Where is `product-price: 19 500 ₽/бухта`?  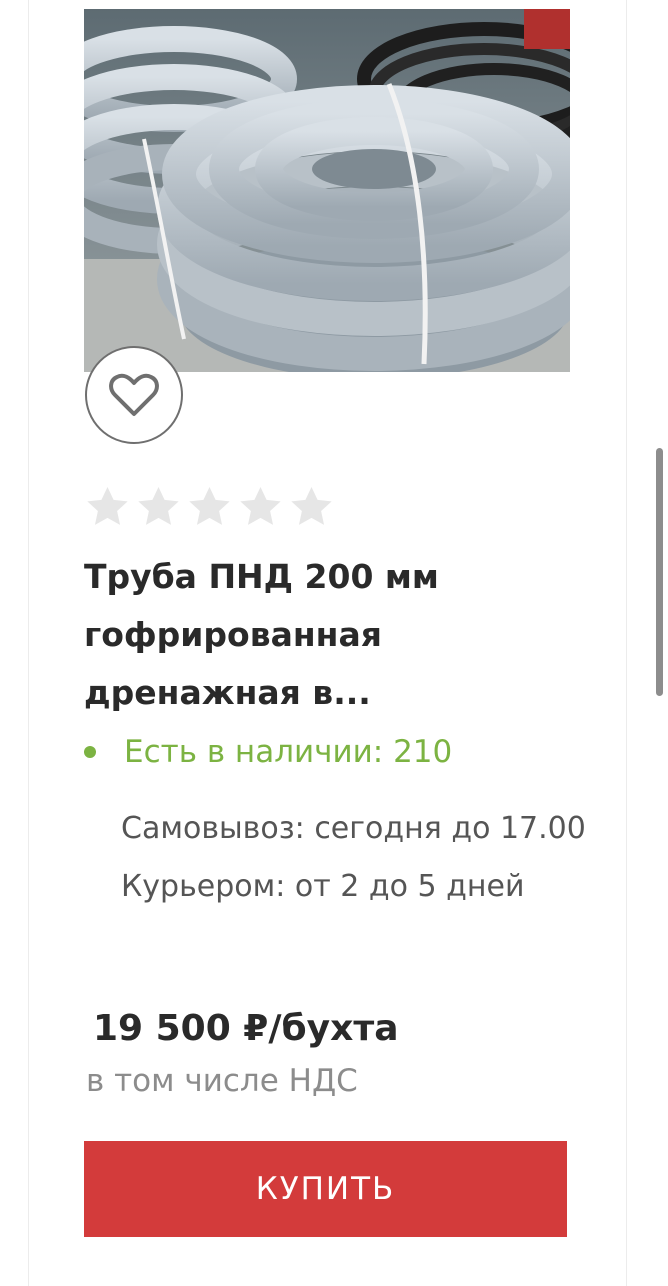
product-price: 19 500 ₽/бухта is located at coordinates (246, 1028).